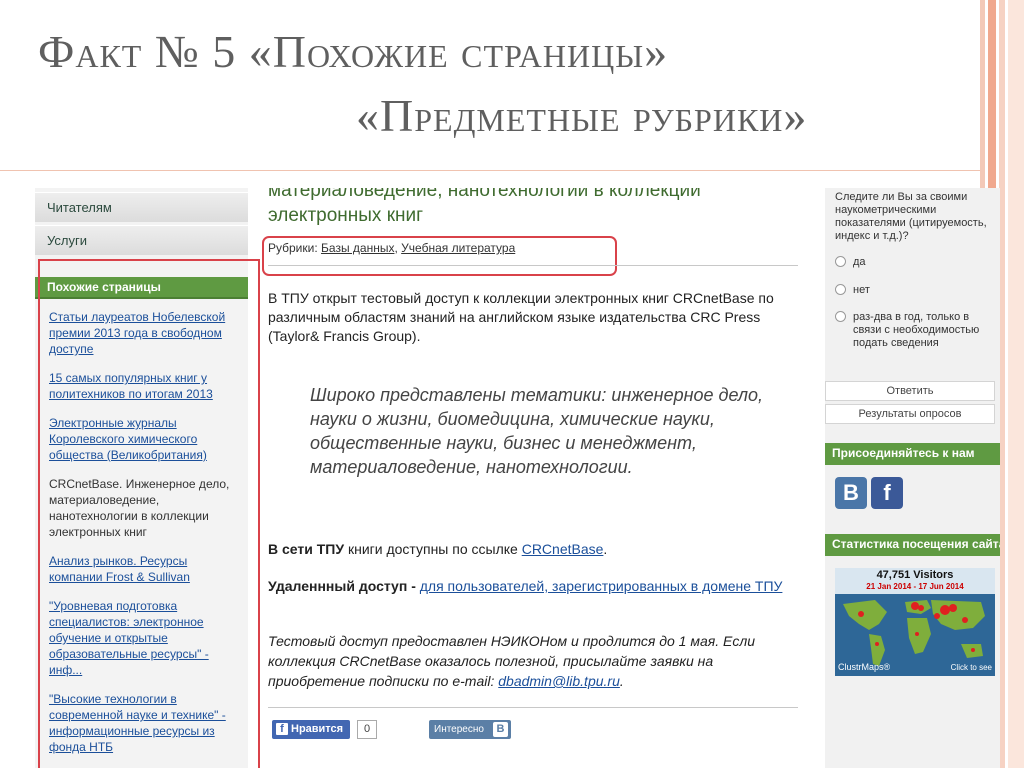  I want to click on like-count: 0, so click(367, 729).